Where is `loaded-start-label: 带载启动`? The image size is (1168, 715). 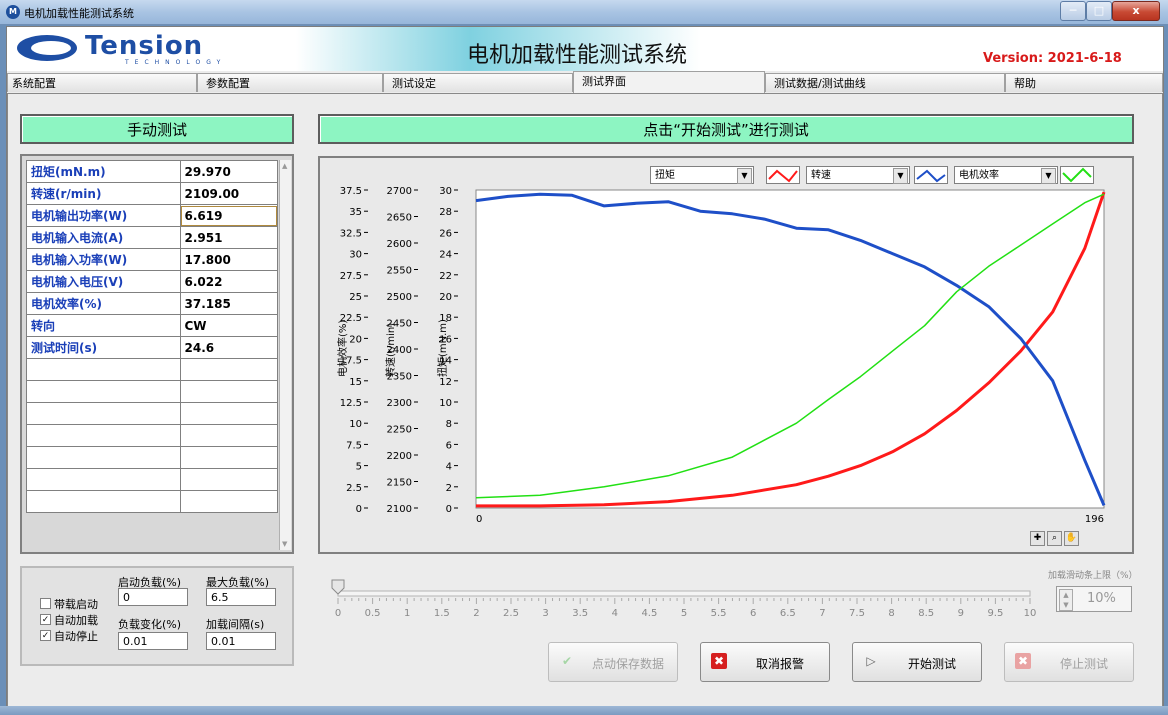 loaded-start-label: 带载启动 is located at coordinates (76, 604).